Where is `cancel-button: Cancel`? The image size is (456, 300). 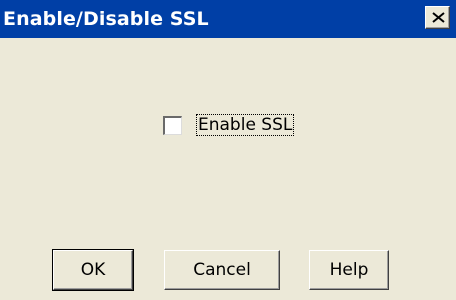 cancel-button: Cancel is located at coordinates (222, 270).